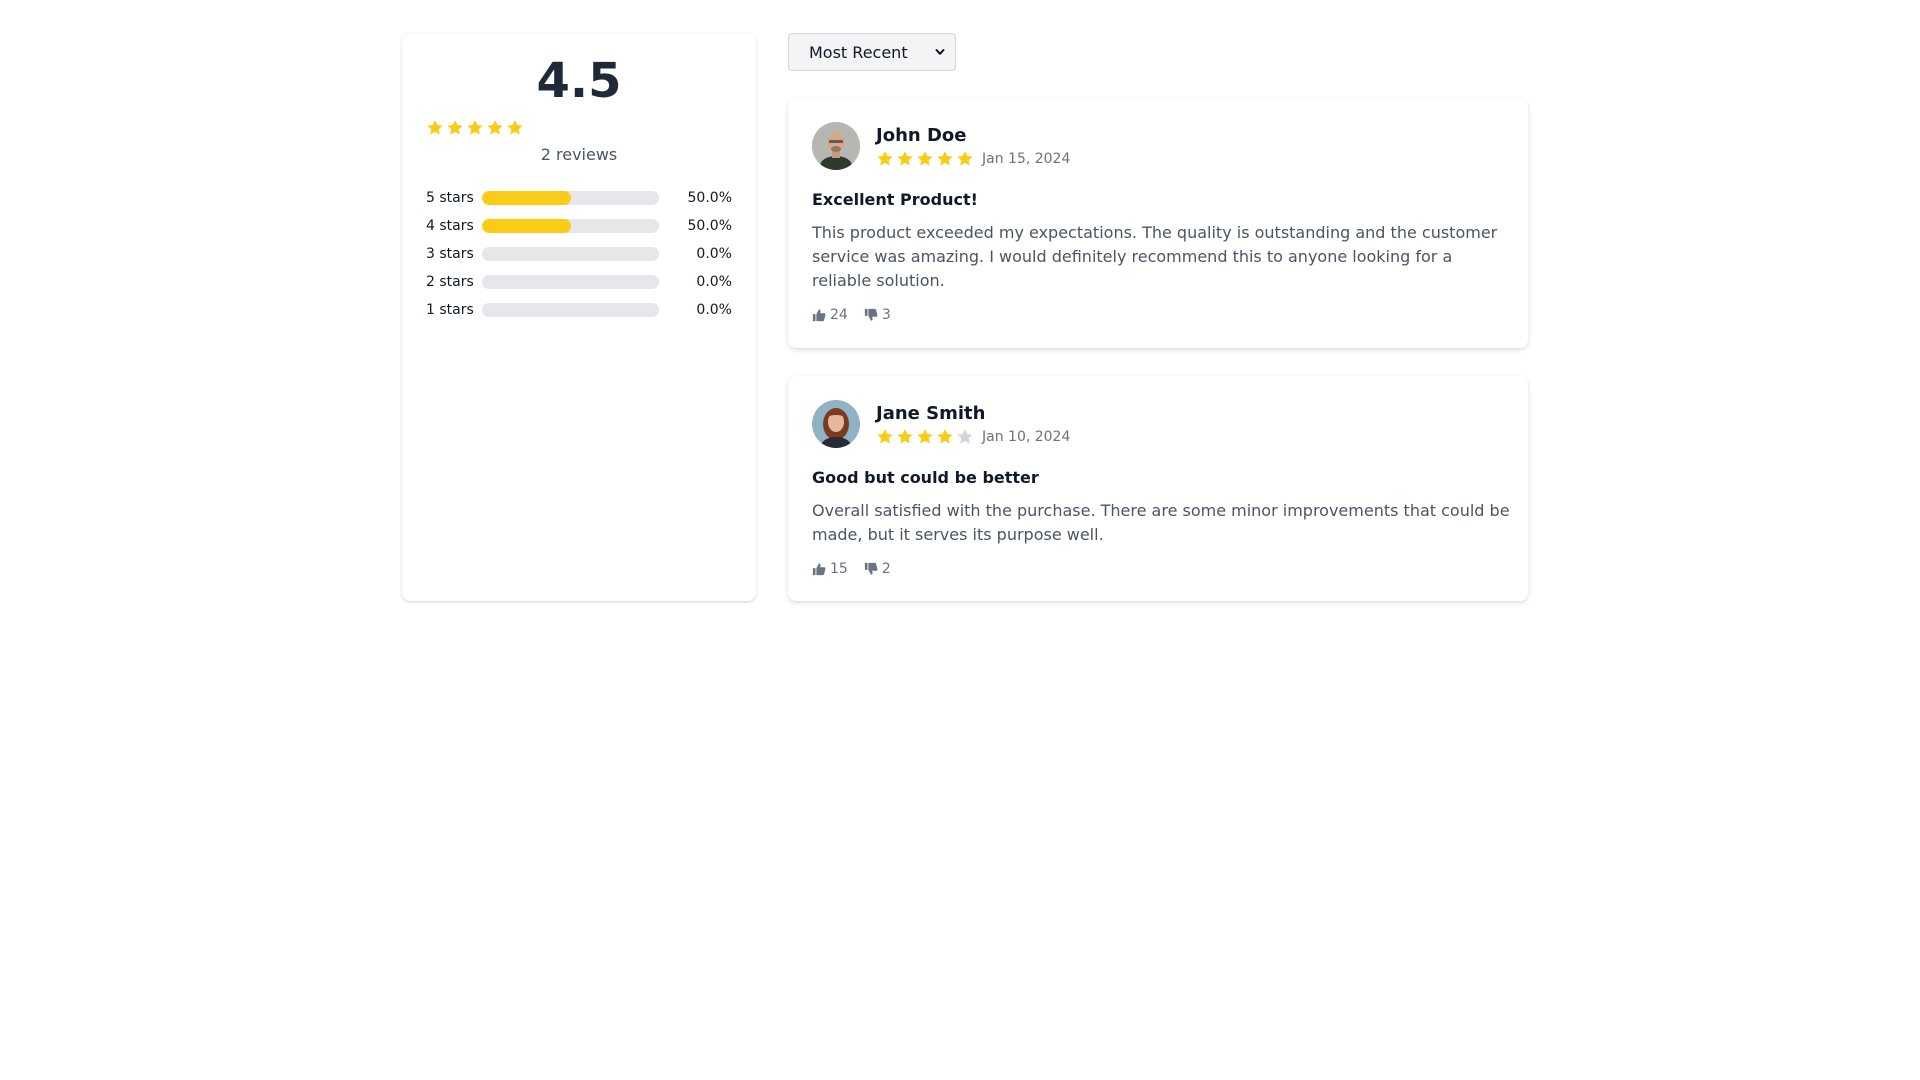 The image size is (1920, 1080). I want to click on review-rating-row: Jan 10, 2024, so click(973, 437).